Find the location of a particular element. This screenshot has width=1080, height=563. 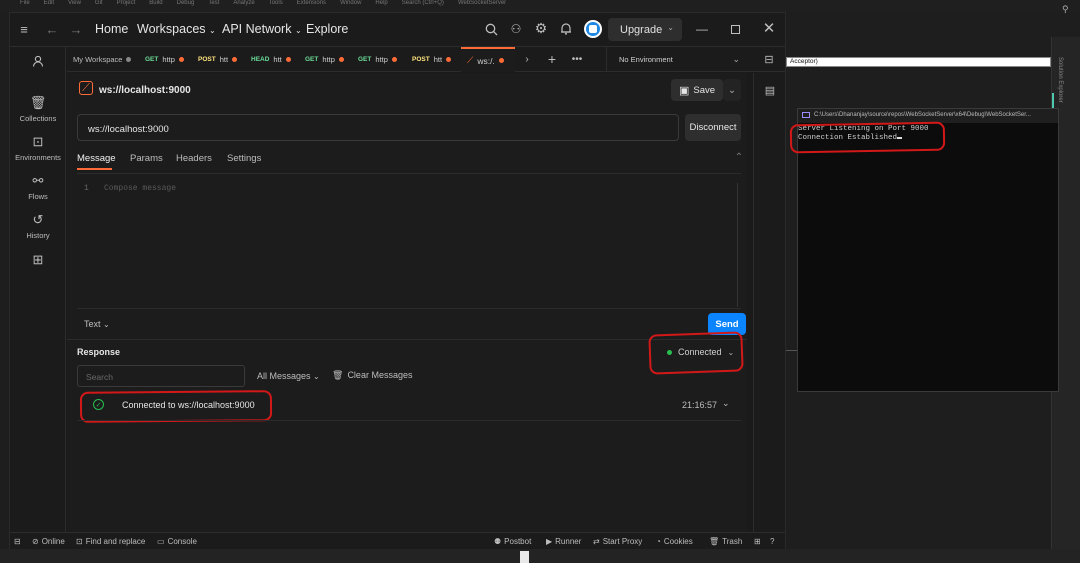

tab-params: Params is located at coordinates (146, 158).